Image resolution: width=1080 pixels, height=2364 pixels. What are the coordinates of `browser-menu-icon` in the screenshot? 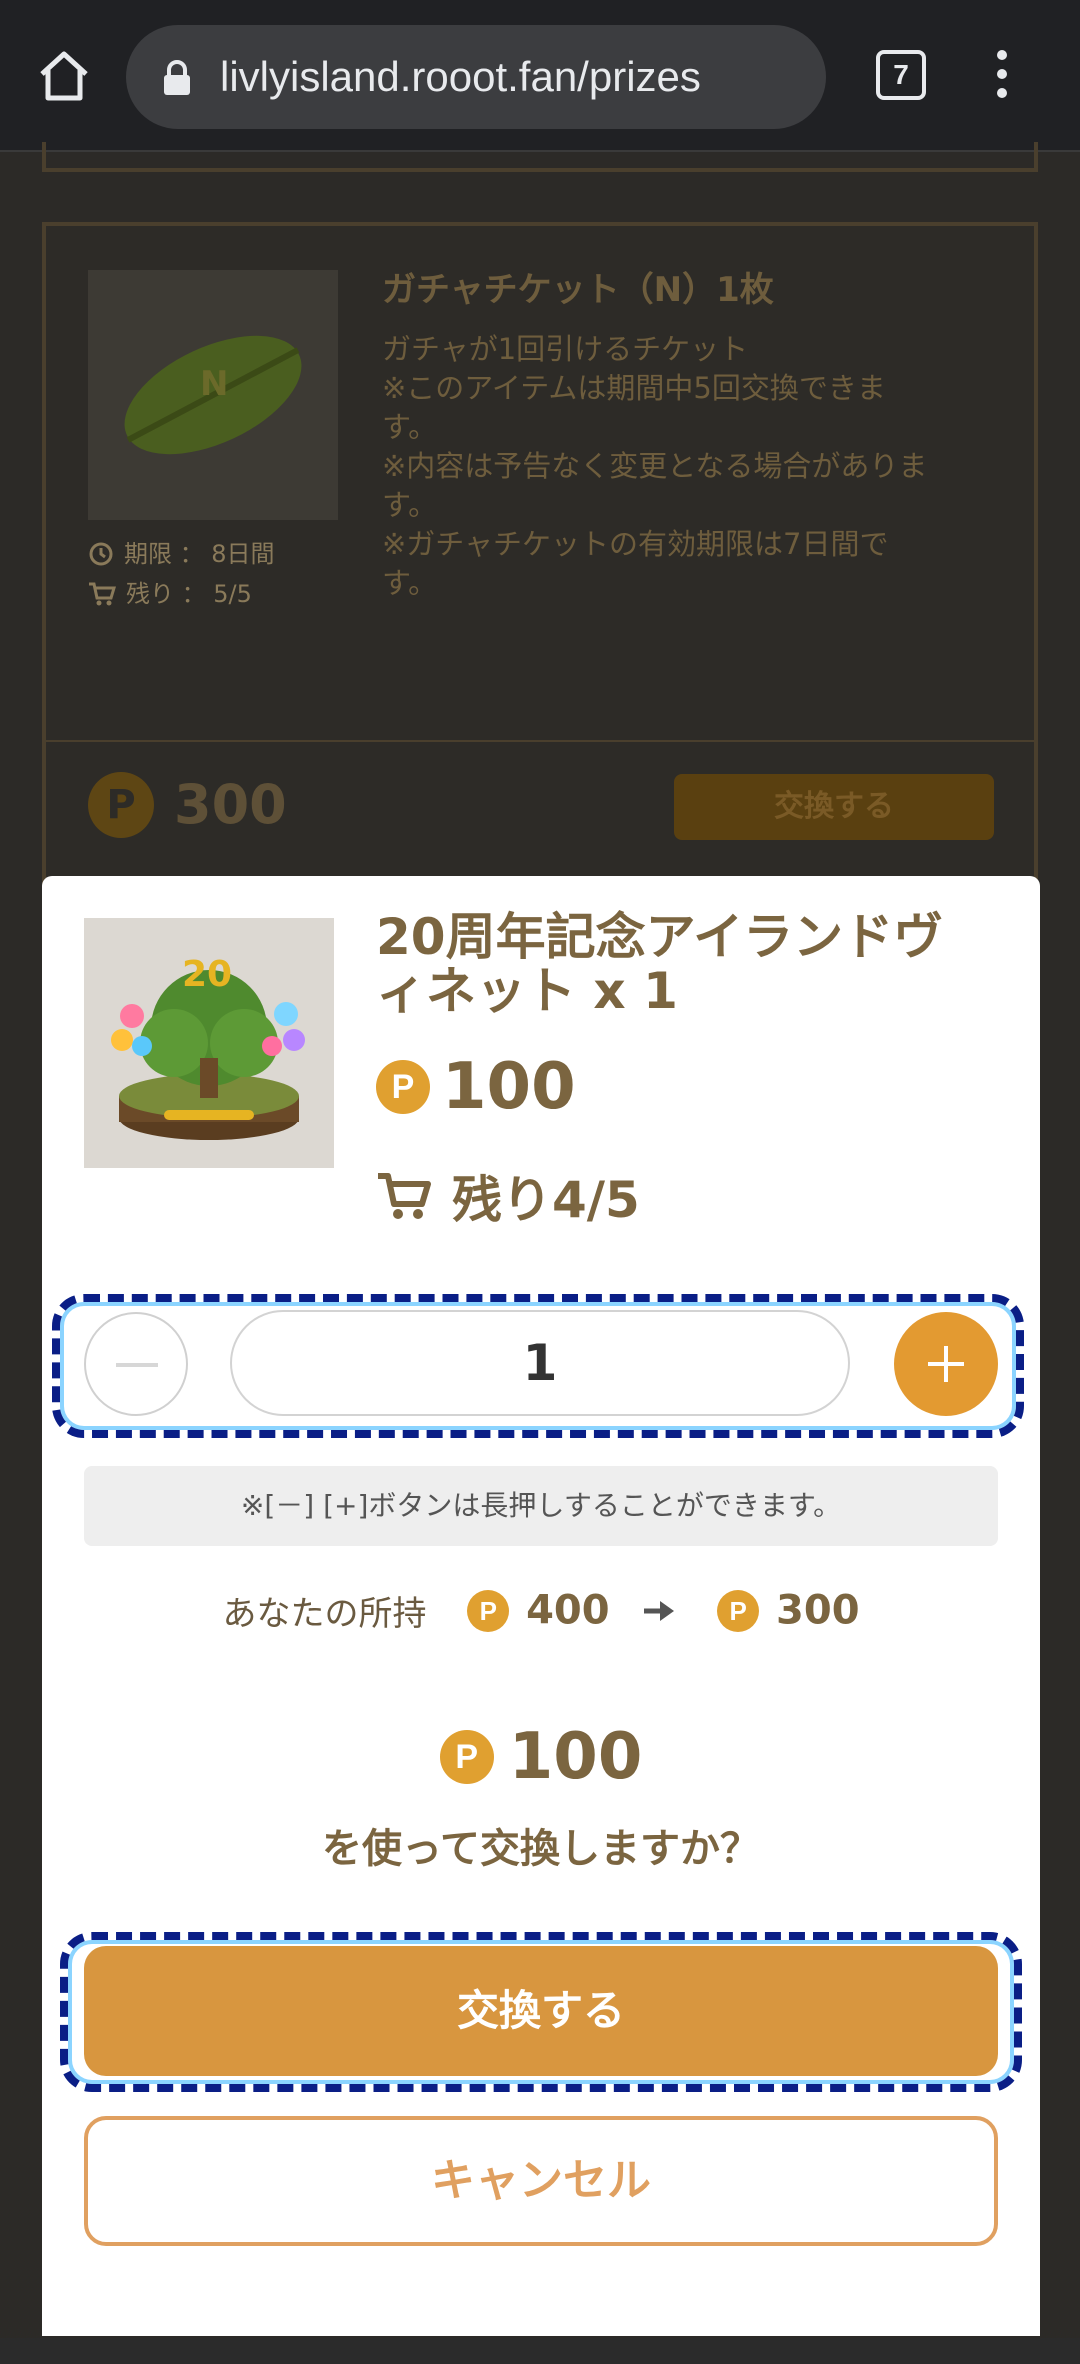 It's located at (1002, 78).